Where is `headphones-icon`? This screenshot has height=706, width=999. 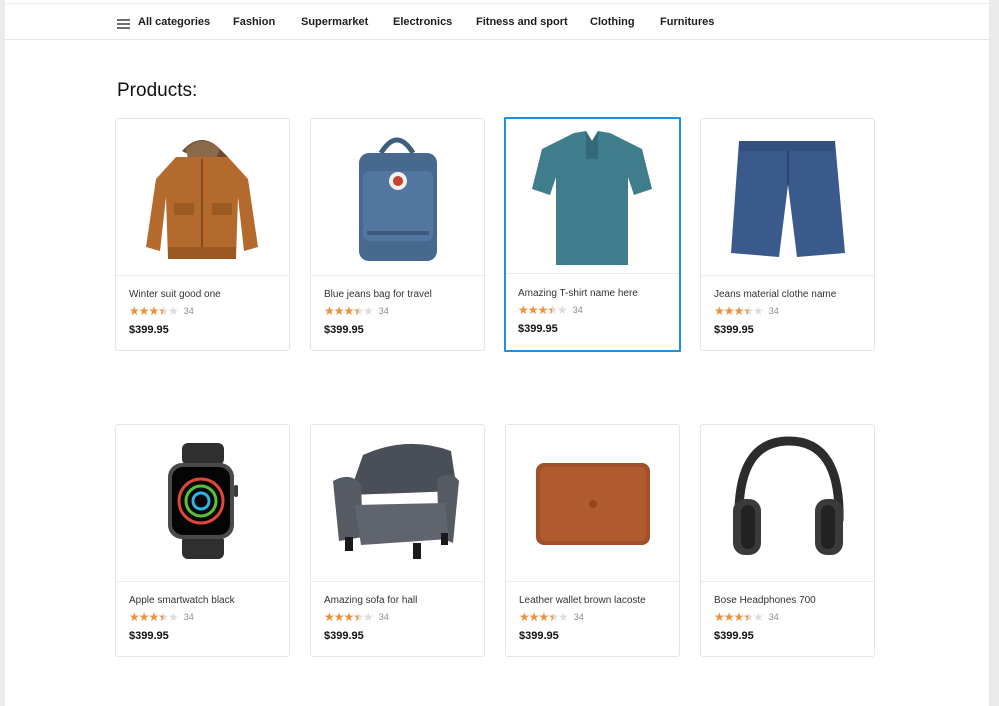
headphones-icon is located at coordinates (788, 495).